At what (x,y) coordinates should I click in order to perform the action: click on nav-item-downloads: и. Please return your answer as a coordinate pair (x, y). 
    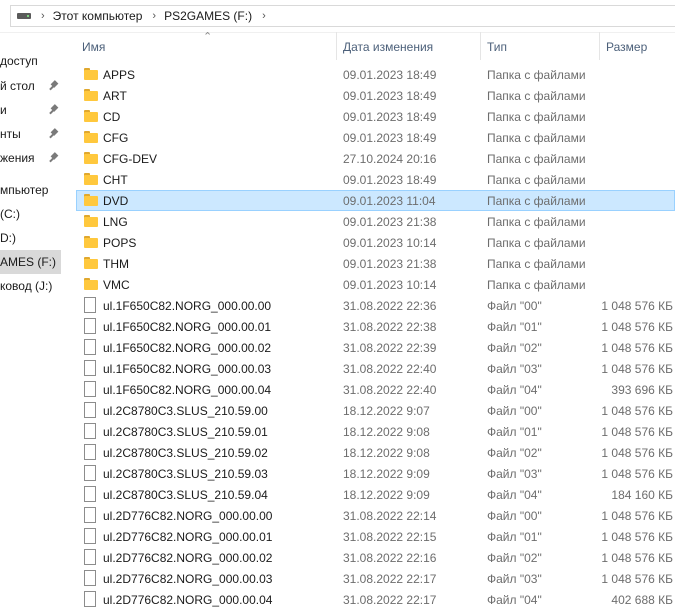
    Looking at the image, I should click on (30, 110).